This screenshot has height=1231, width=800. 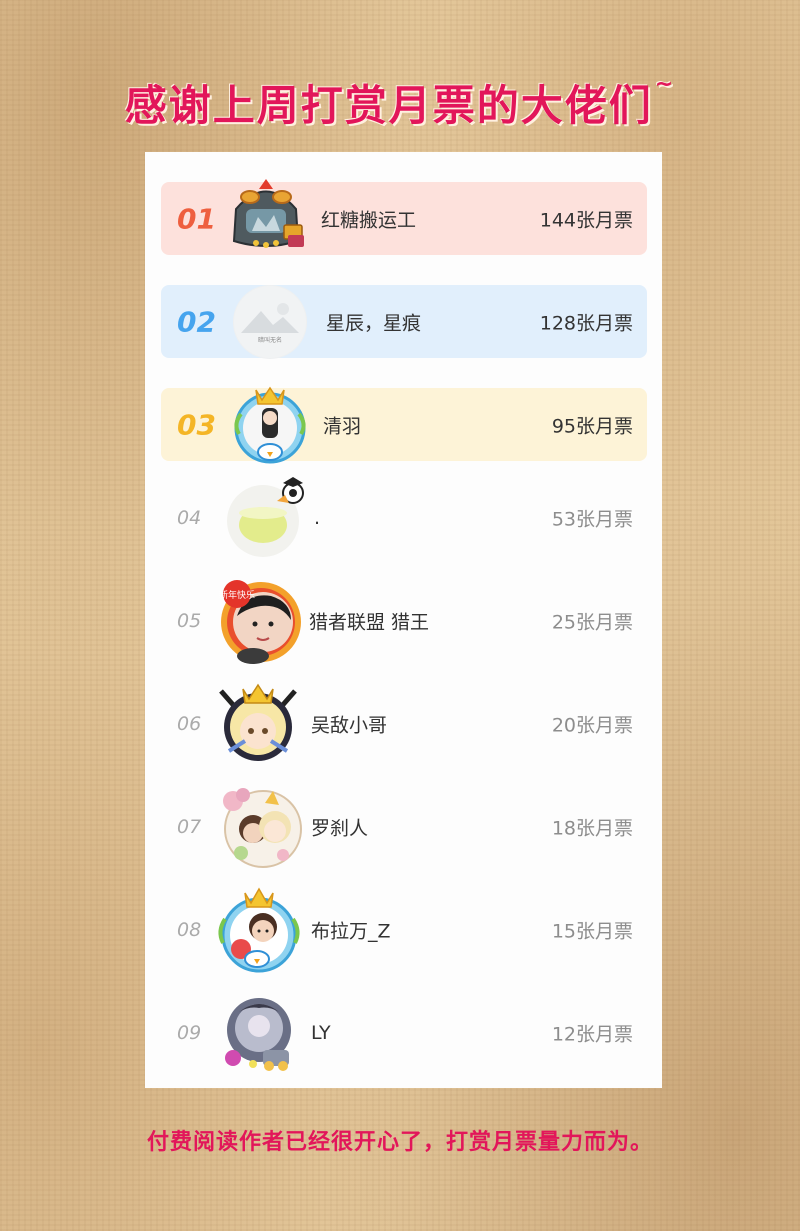 What do you see at coordinates (260, 1033) in the screenshot?
I see `mecha-avatar-icon` at bounding box center [260, 1033].